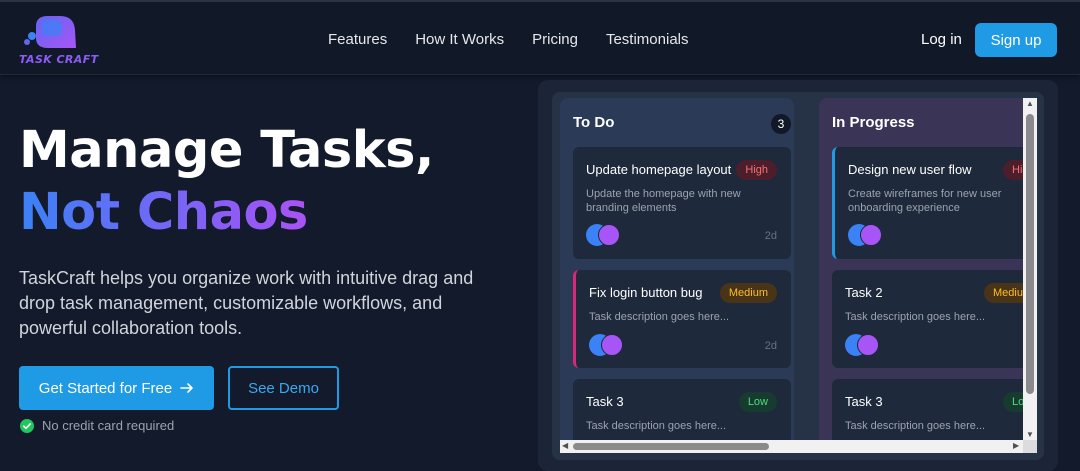 This screenshot has width=1080, height=471. I want to click on scroll-left-arrow-icon: ◀, so click(565, 445).